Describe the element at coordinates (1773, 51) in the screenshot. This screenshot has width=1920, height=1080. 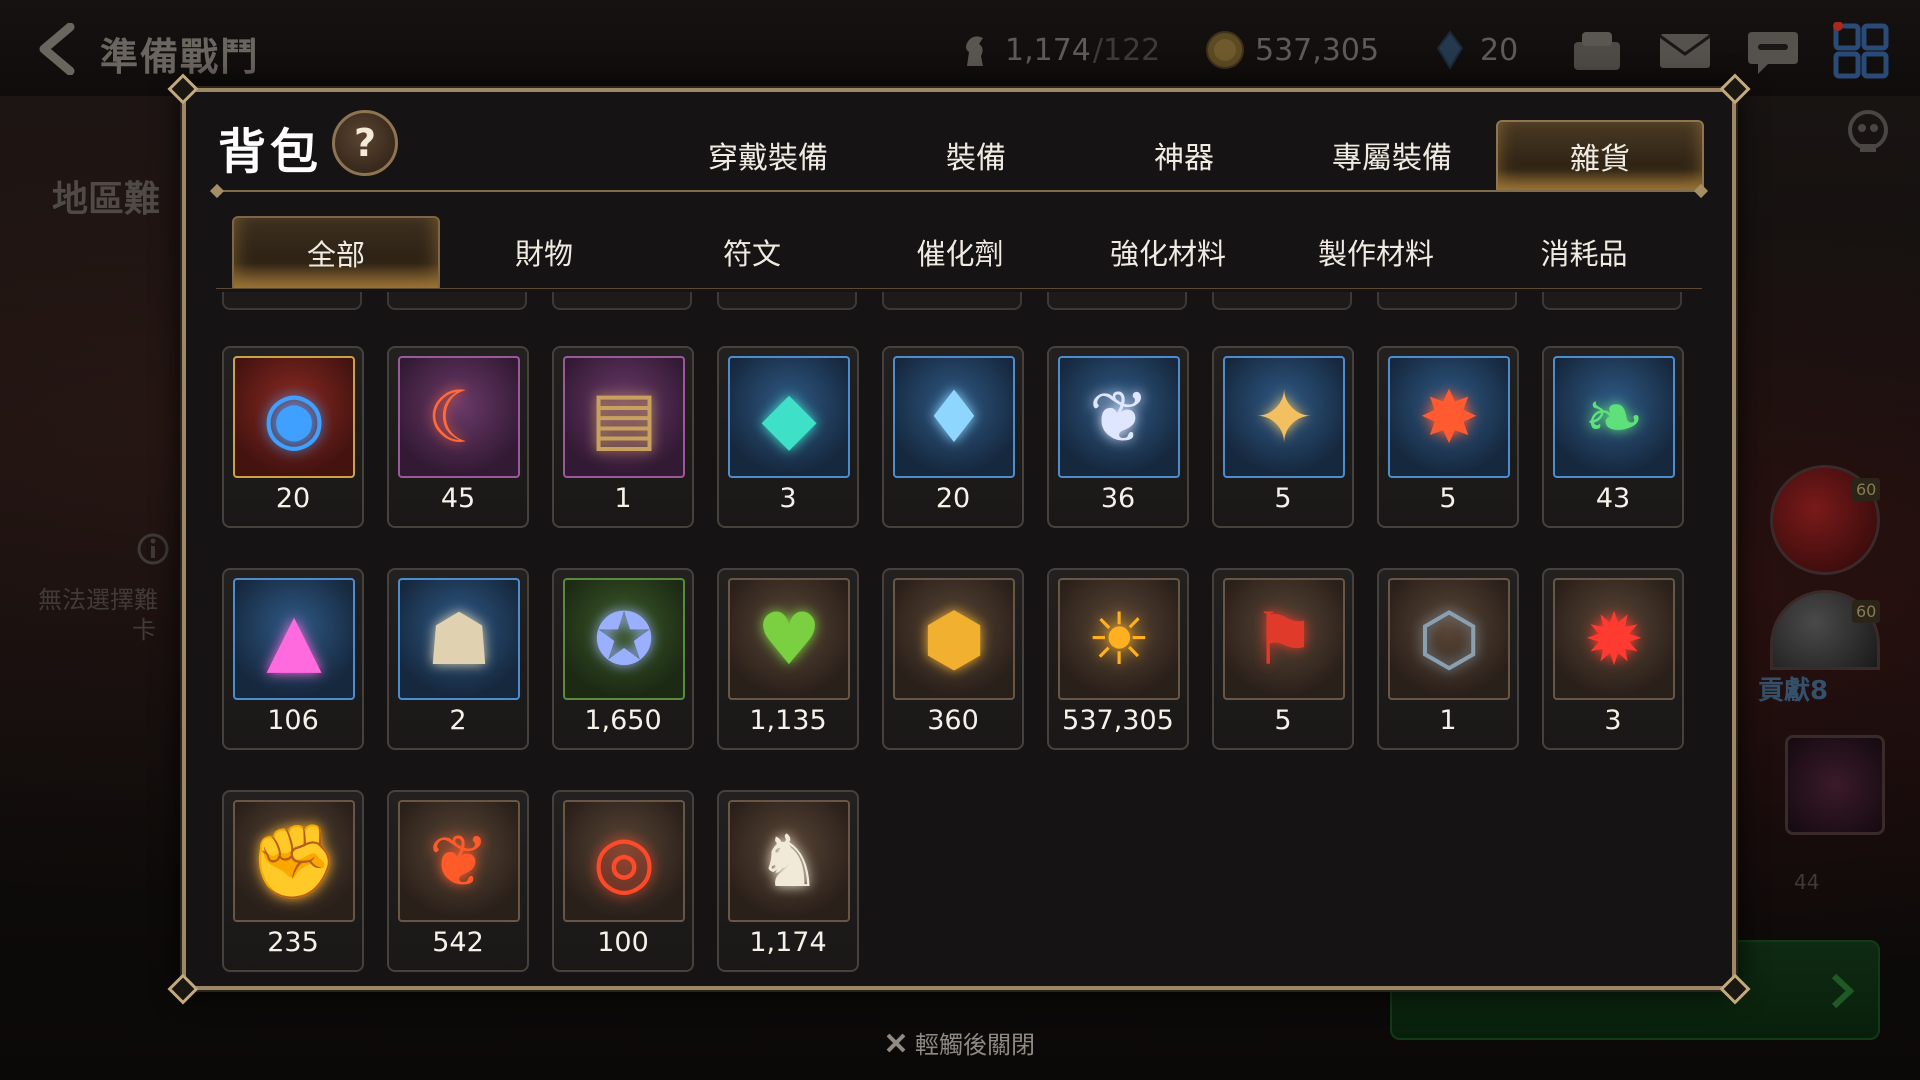
I see `chat-button` at that location.